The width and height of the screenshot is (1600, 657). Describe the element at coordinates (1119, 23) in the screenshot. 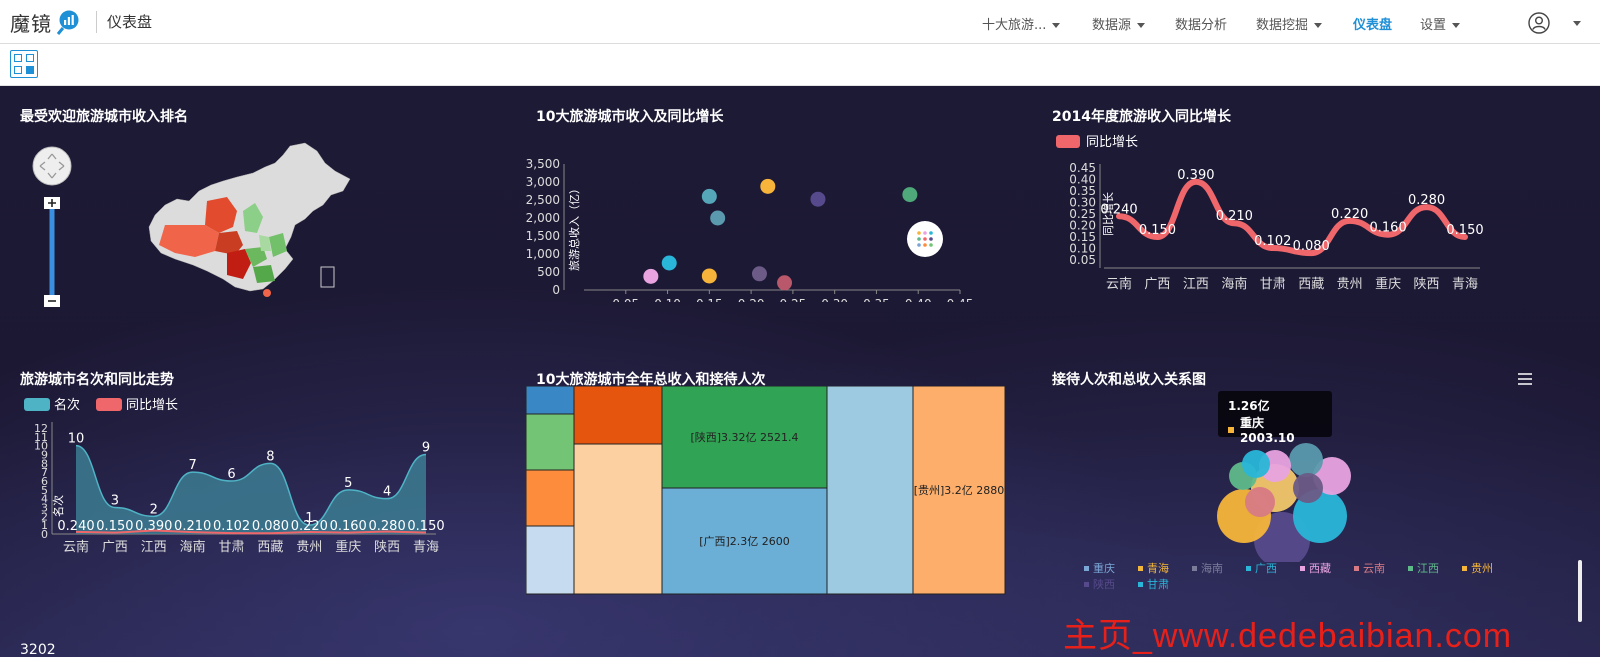

I see `nav-item-datasource: 数据源` at that location.